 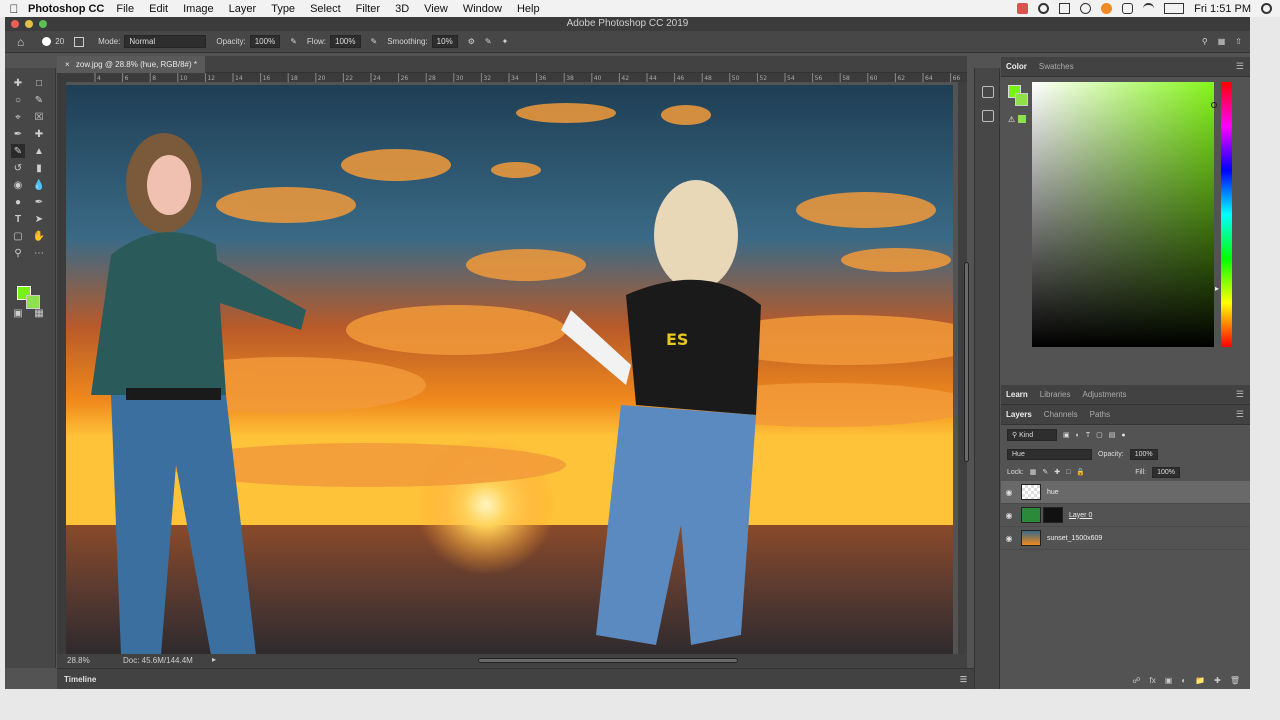 What do you see at coordinates (528, 9) in the screenshot?
I see `menu-help: Help` at bounding box center [528, 9].